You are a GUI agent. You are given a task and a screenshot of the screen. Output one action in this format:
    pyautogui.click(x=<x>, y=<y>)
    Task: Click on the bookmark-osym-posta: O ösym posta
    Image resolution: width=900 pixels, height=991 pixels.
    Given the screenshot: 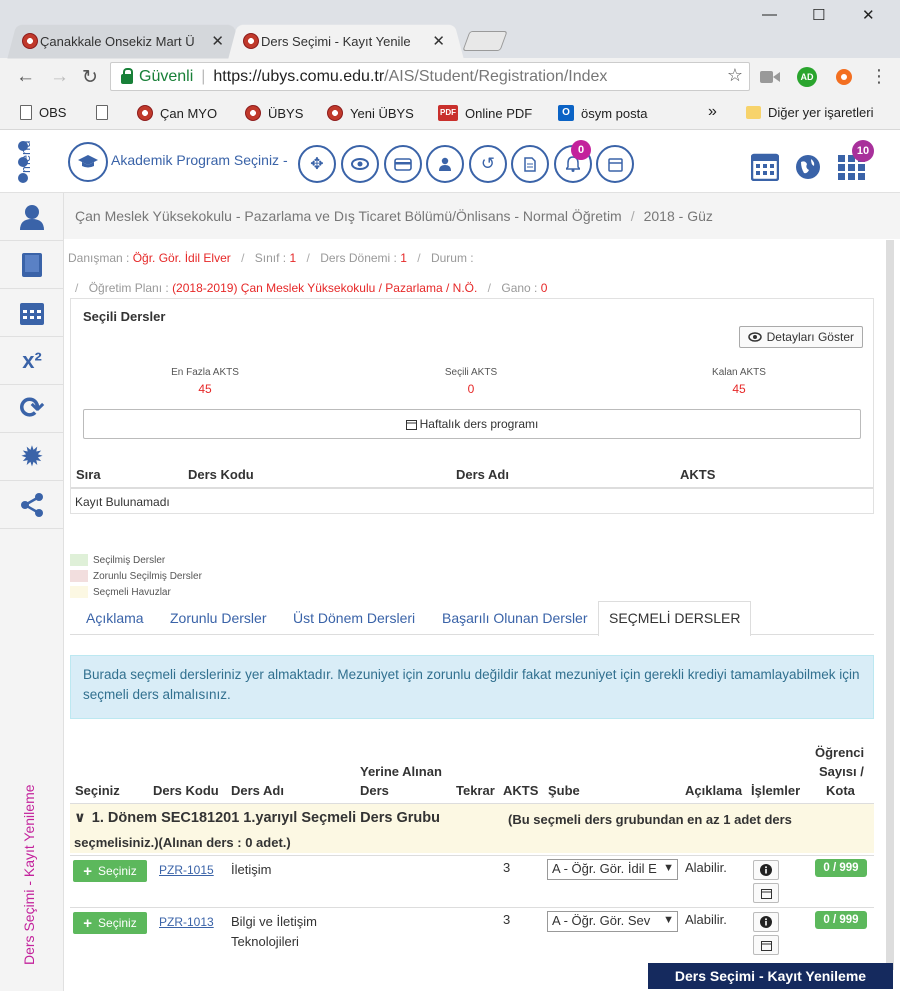 What is the action you would take?
    pyautogui.click(x=602, y=113)
    